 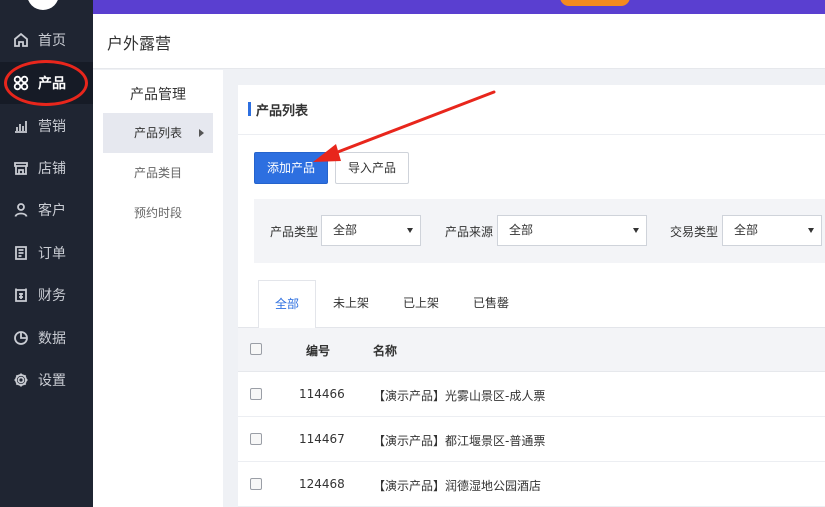 I want to click on import-product-button: 导入产品, so click(x=372, y=168).